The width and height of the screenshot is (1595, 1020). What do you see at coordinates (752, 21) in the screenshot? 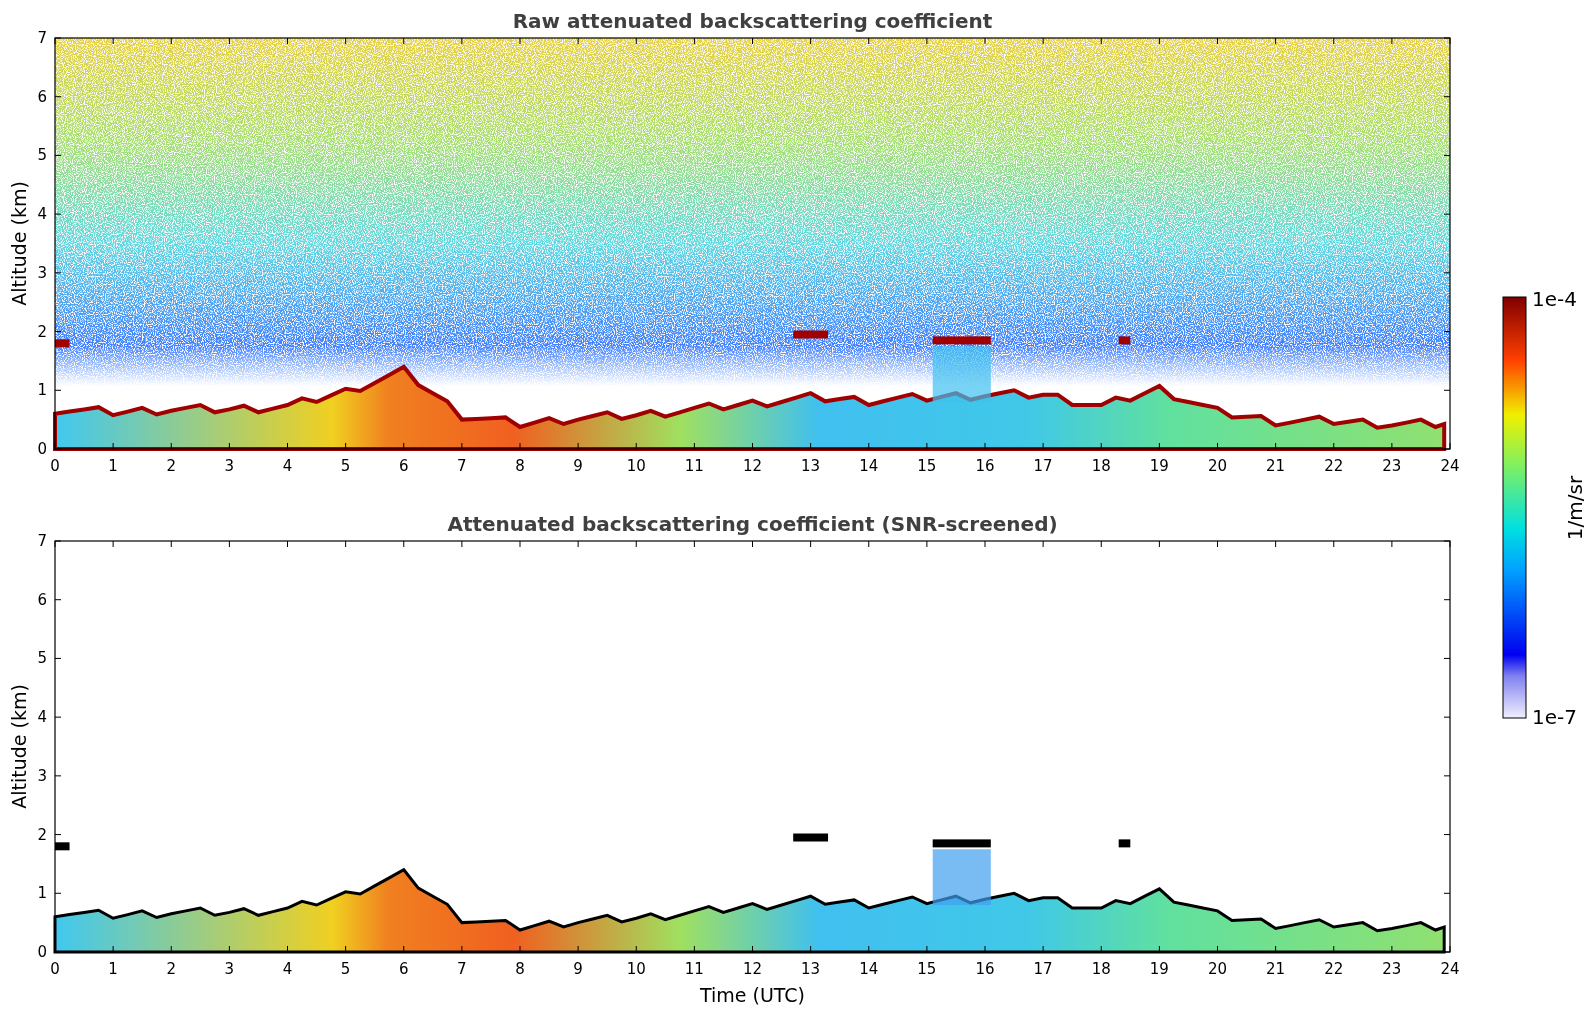
I see `plot-title: Raw attenuated backscattering coefficient` at bounding box center [752, 21].